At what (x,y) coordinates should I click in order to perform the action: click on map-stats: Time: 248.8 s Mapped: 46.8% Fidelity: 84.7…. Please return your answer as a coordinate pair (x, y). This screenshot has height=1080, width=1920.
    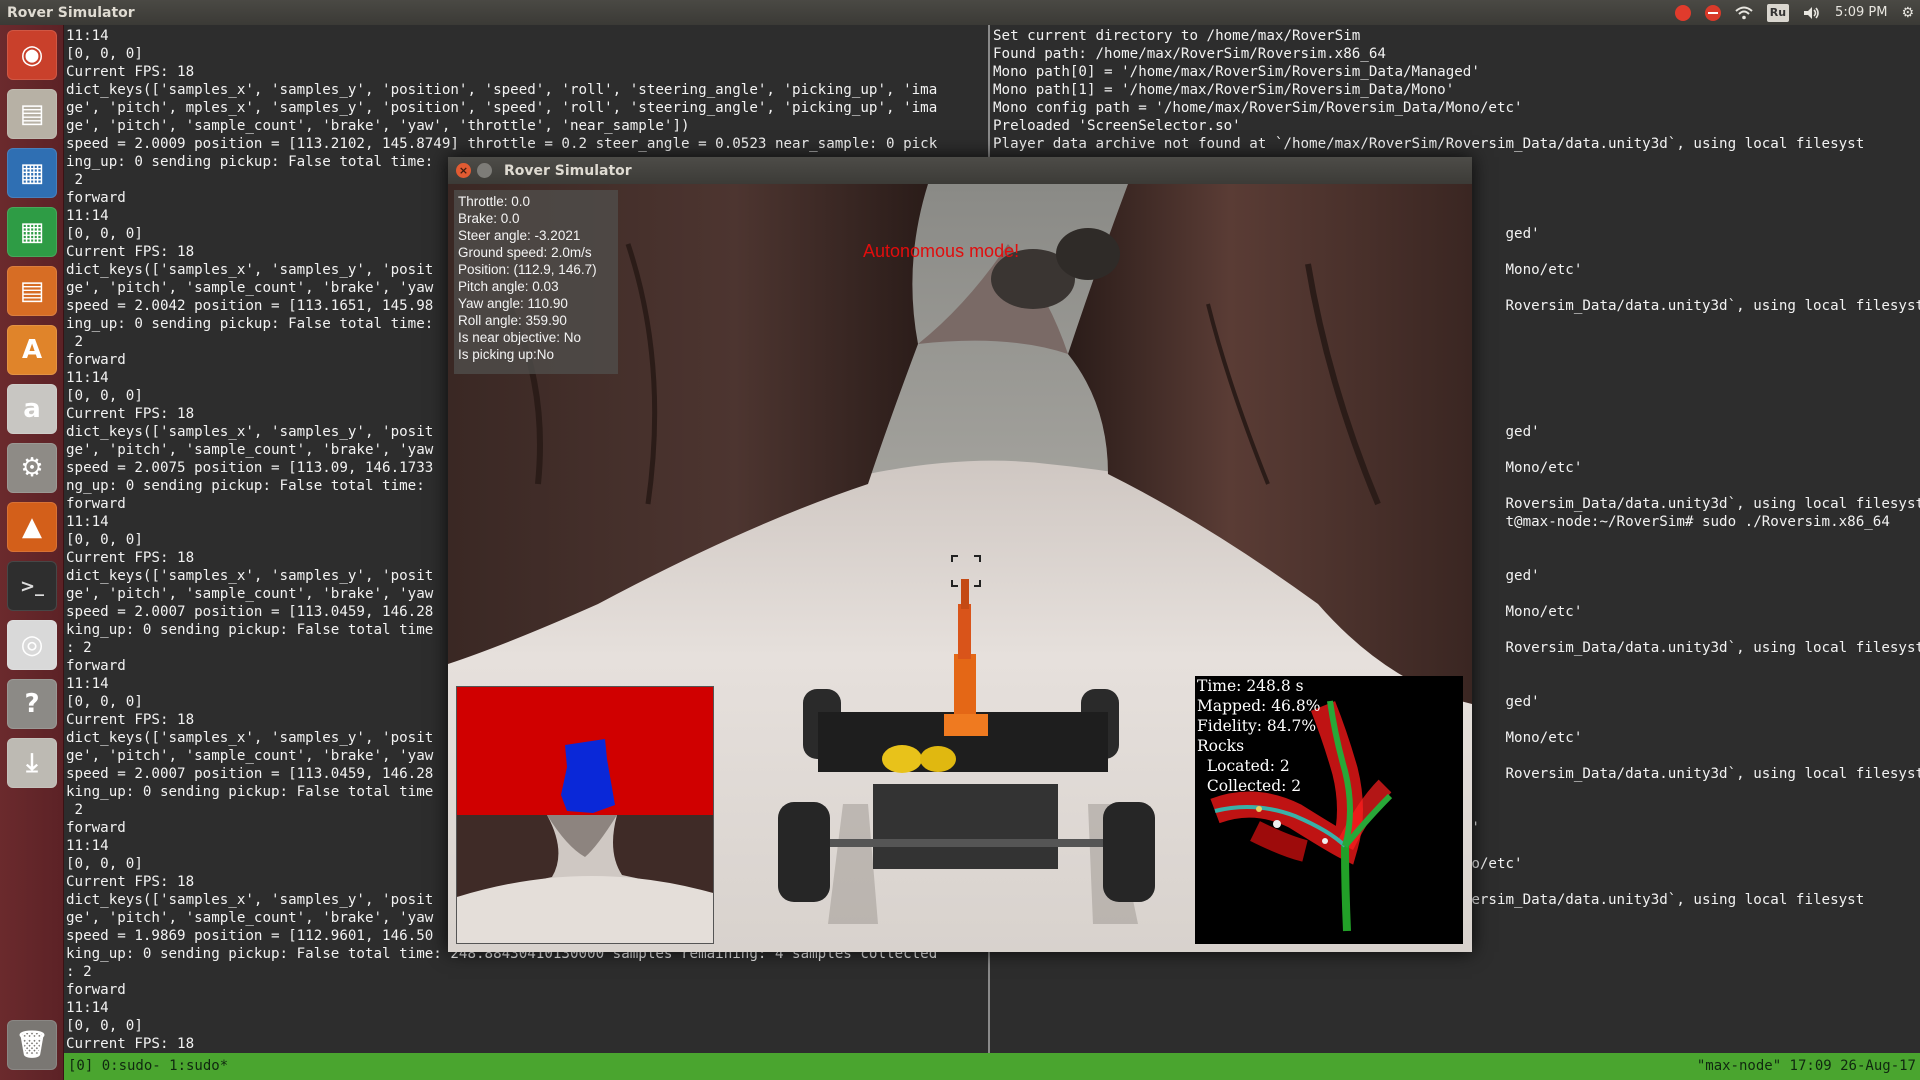
    Looking at the image, I should click on (1258, 736).